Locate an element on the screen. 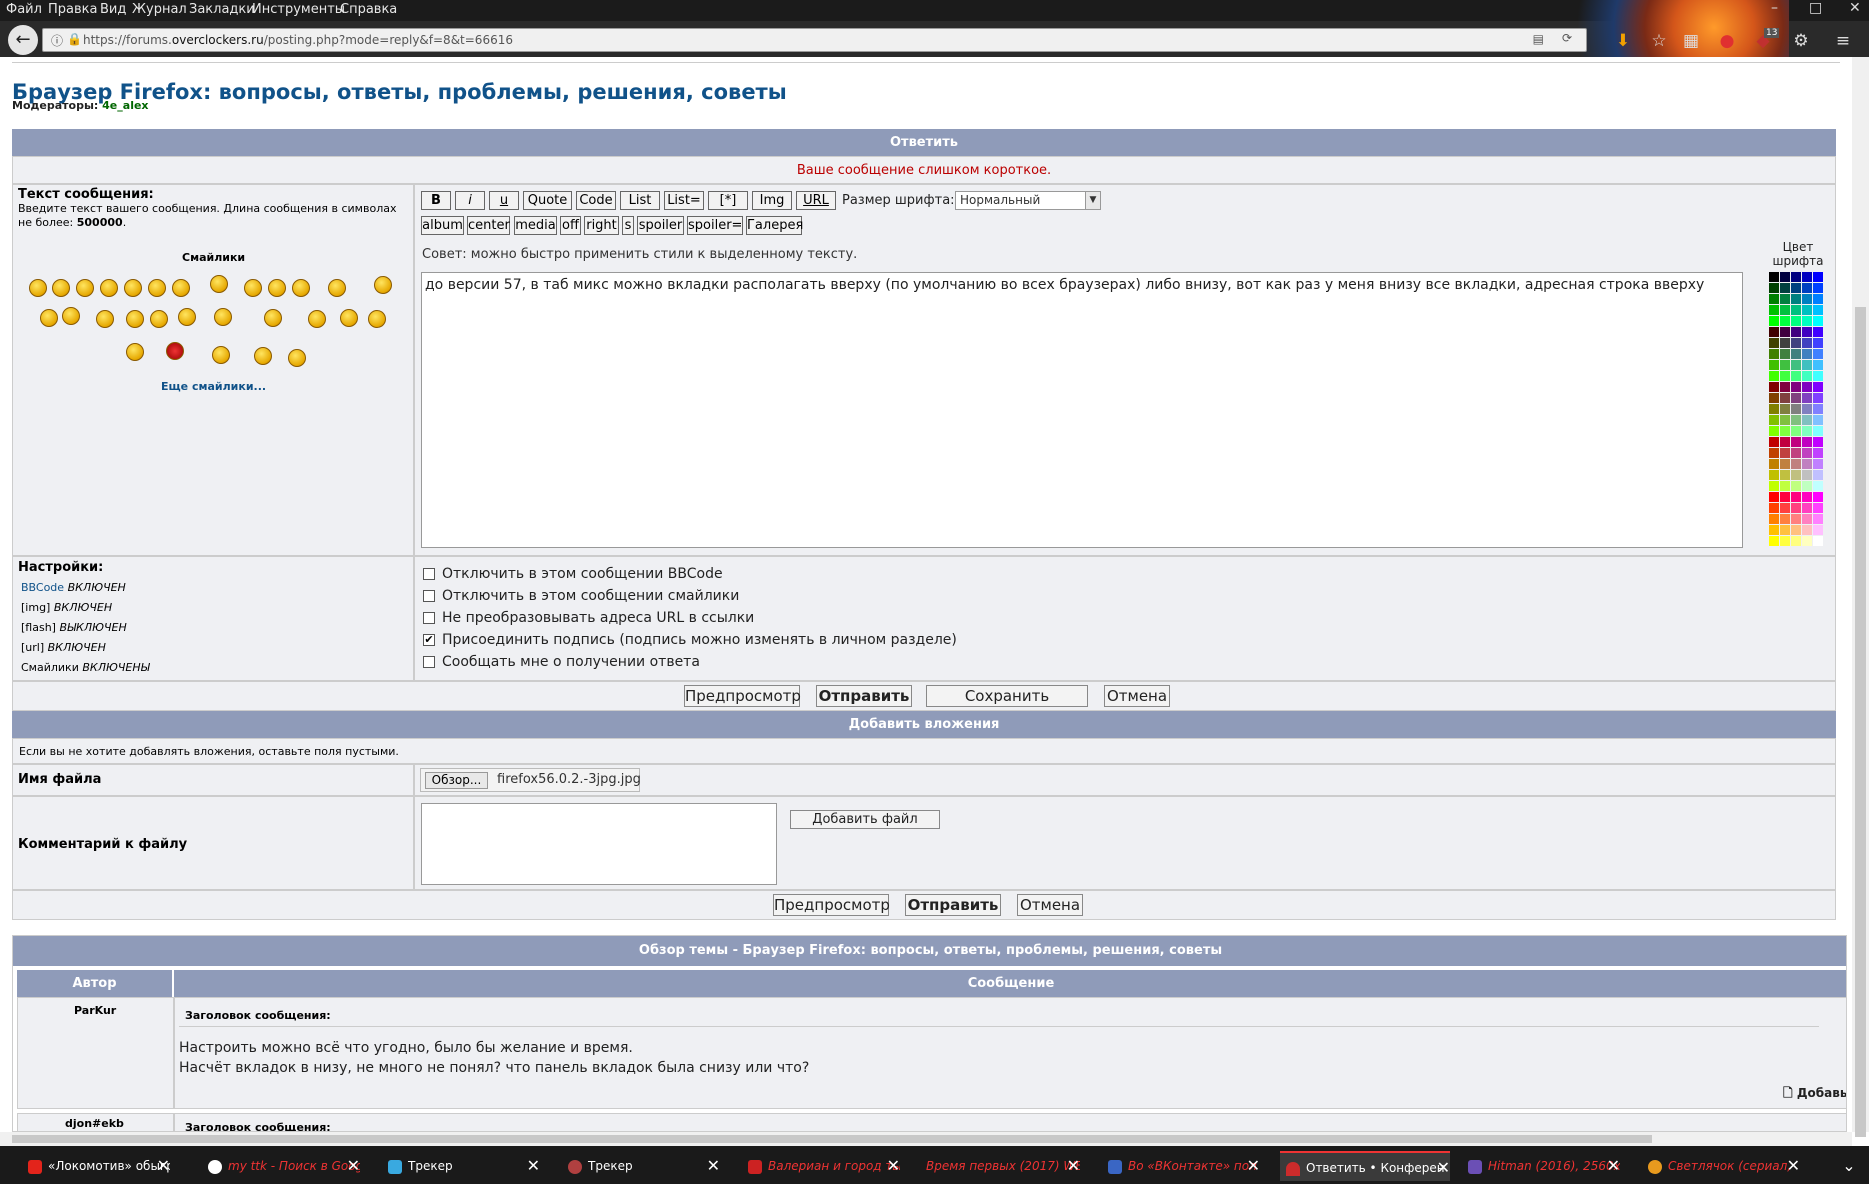 The width and height of the screenshot is (1869, 1184). list-item-button: [*] is located at coordinates (728, 200).